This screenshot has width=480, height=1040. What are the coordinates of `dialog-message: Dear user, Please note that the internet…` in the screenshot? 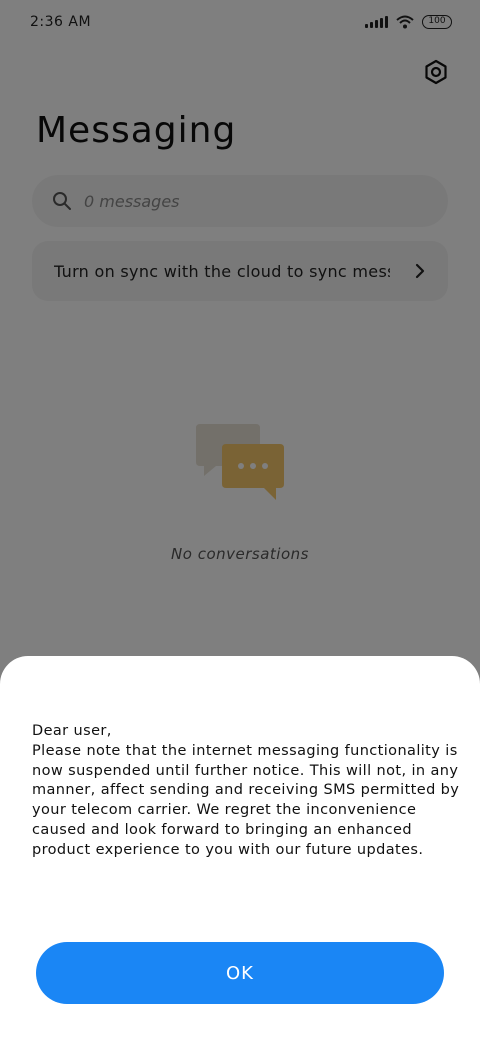 It's located at (251, 791).